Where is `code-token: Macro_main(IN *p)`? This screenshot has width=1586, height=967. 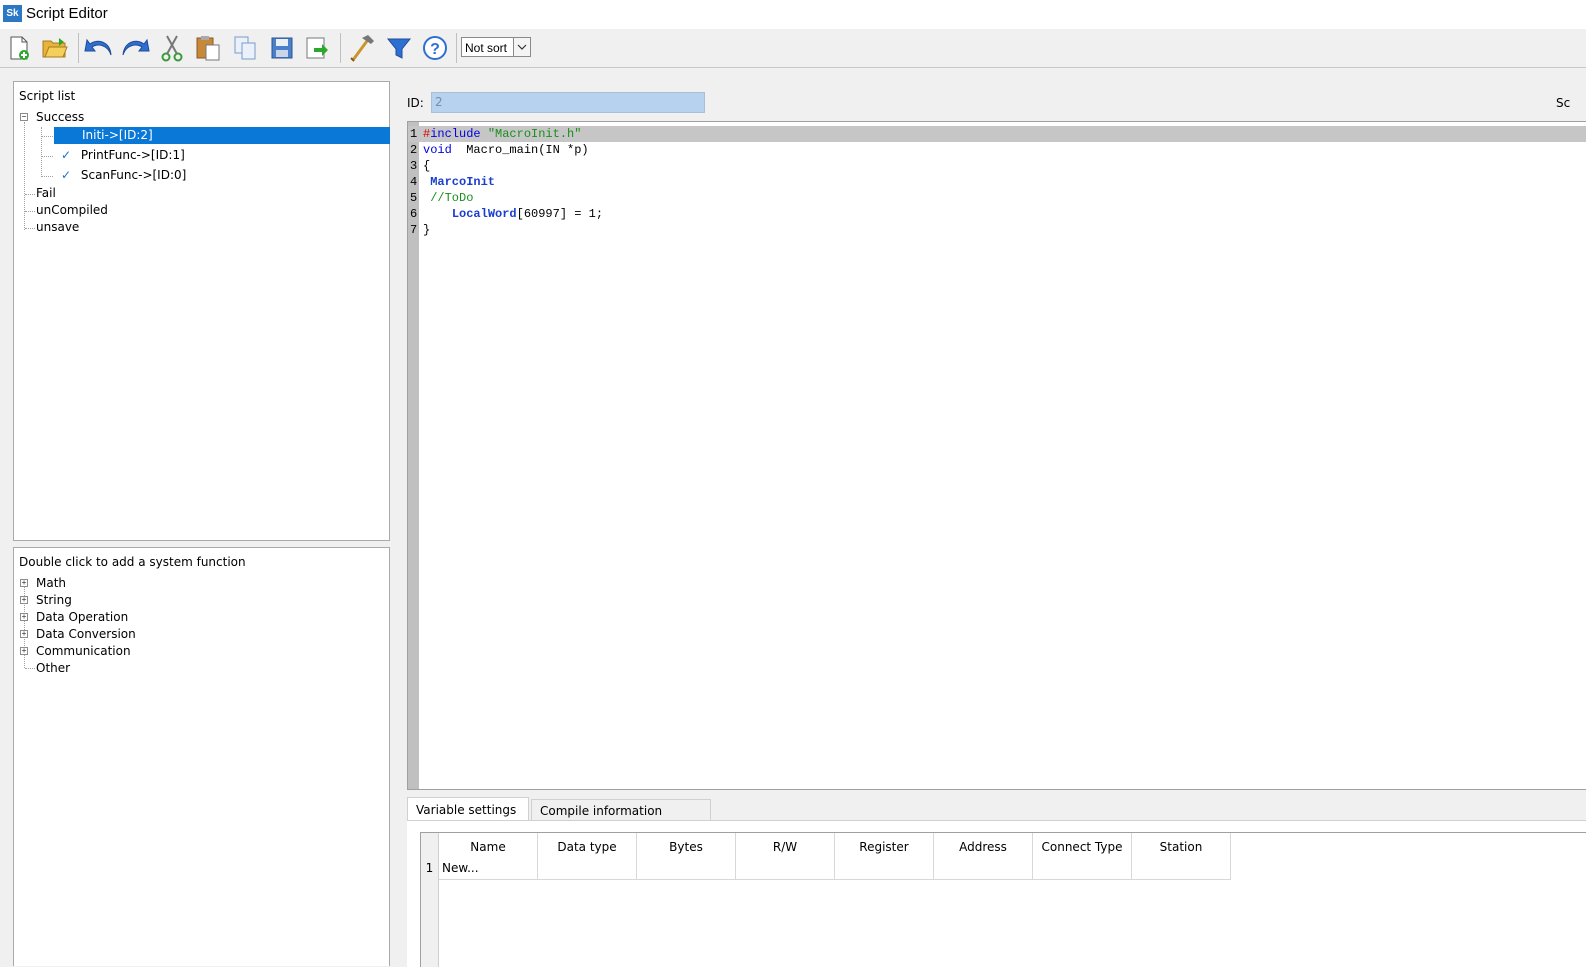
code-token: Macro_main(IN *p) is located at coordinates (520, 150).